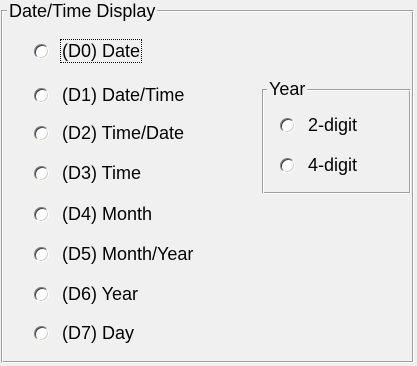 The image size is (417, 366). Describe the element at coordinates (333, 165) in the screenshot. I see `radio-label: 4-digit` at that location.